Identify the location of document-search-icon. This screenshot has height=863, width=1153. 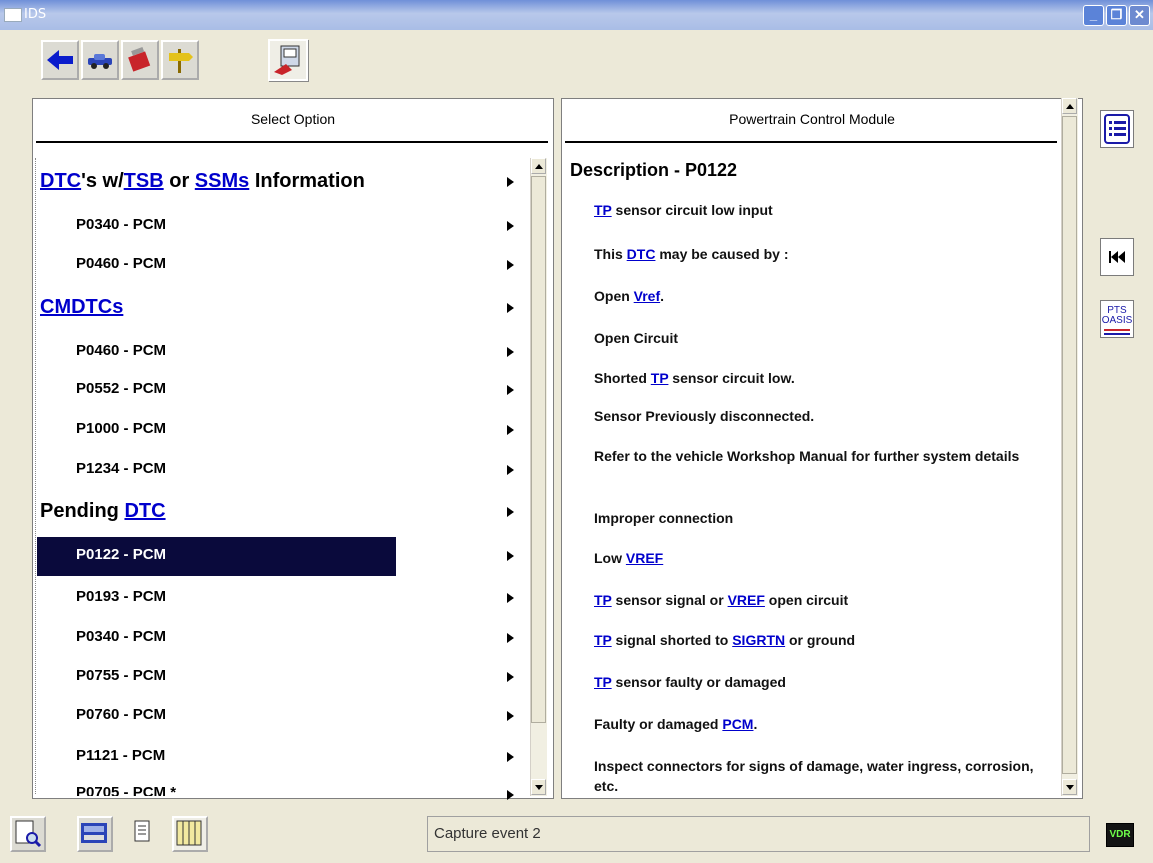
(28, 834).